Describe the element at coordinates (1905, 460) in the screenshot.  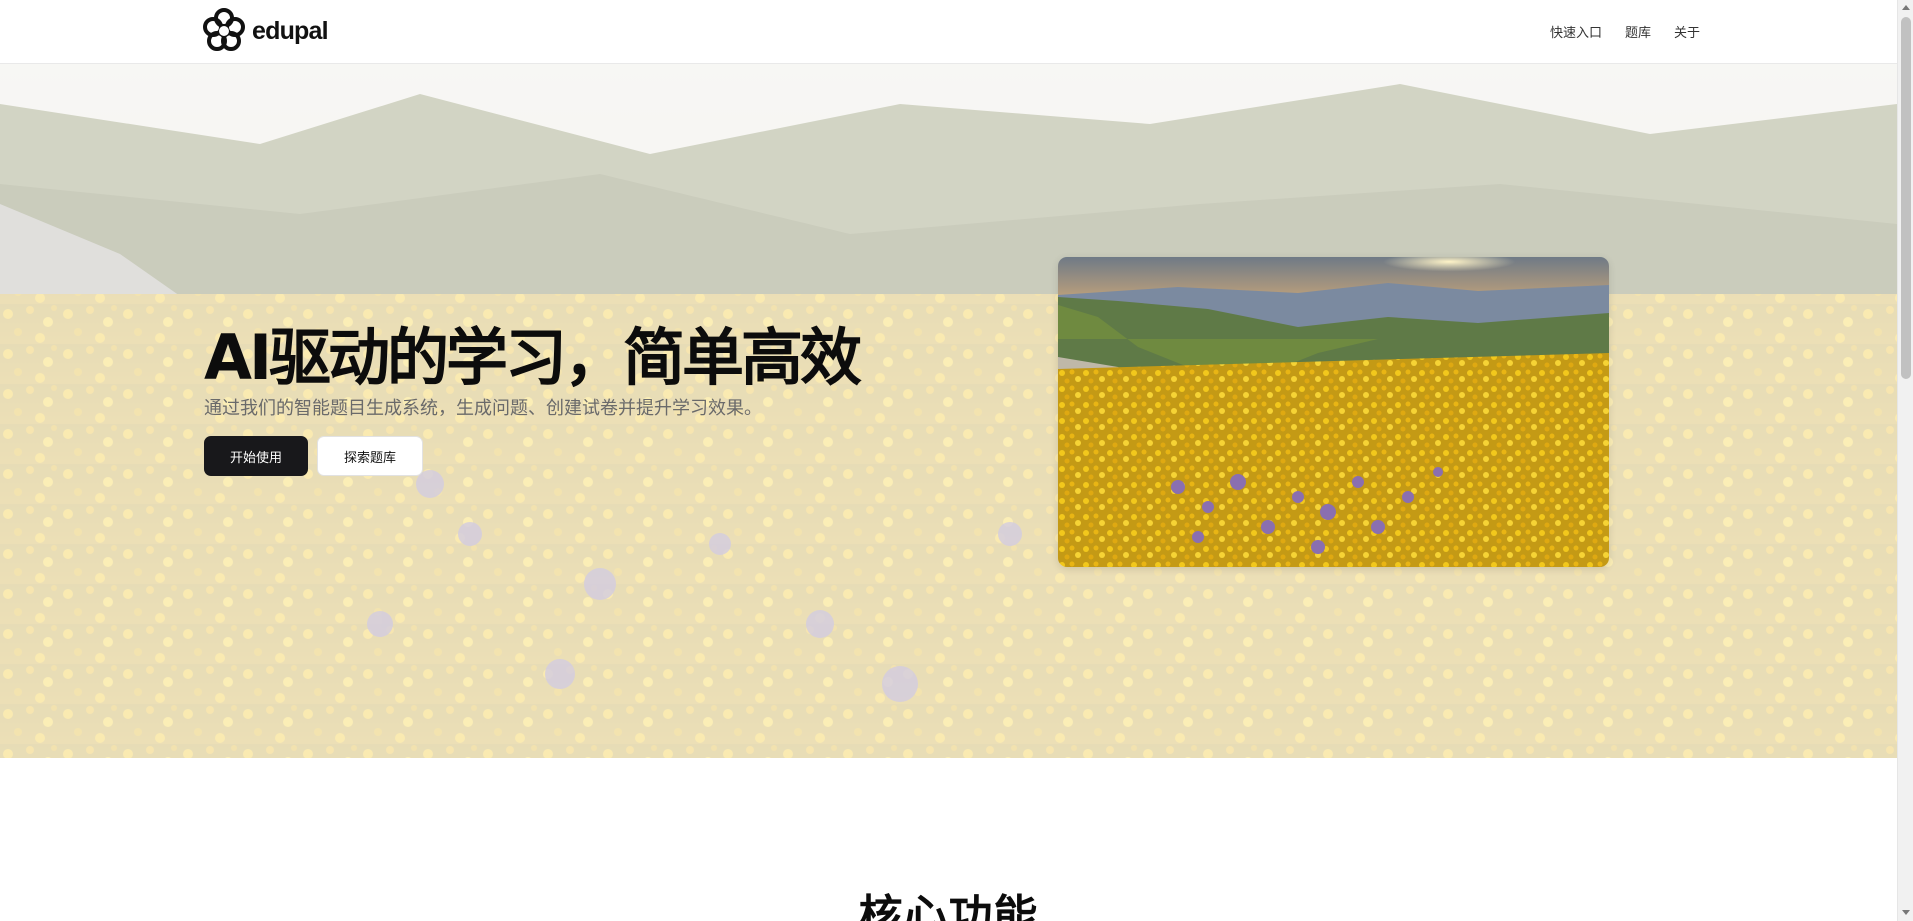
I see `vertical-scrollbar` at that location.